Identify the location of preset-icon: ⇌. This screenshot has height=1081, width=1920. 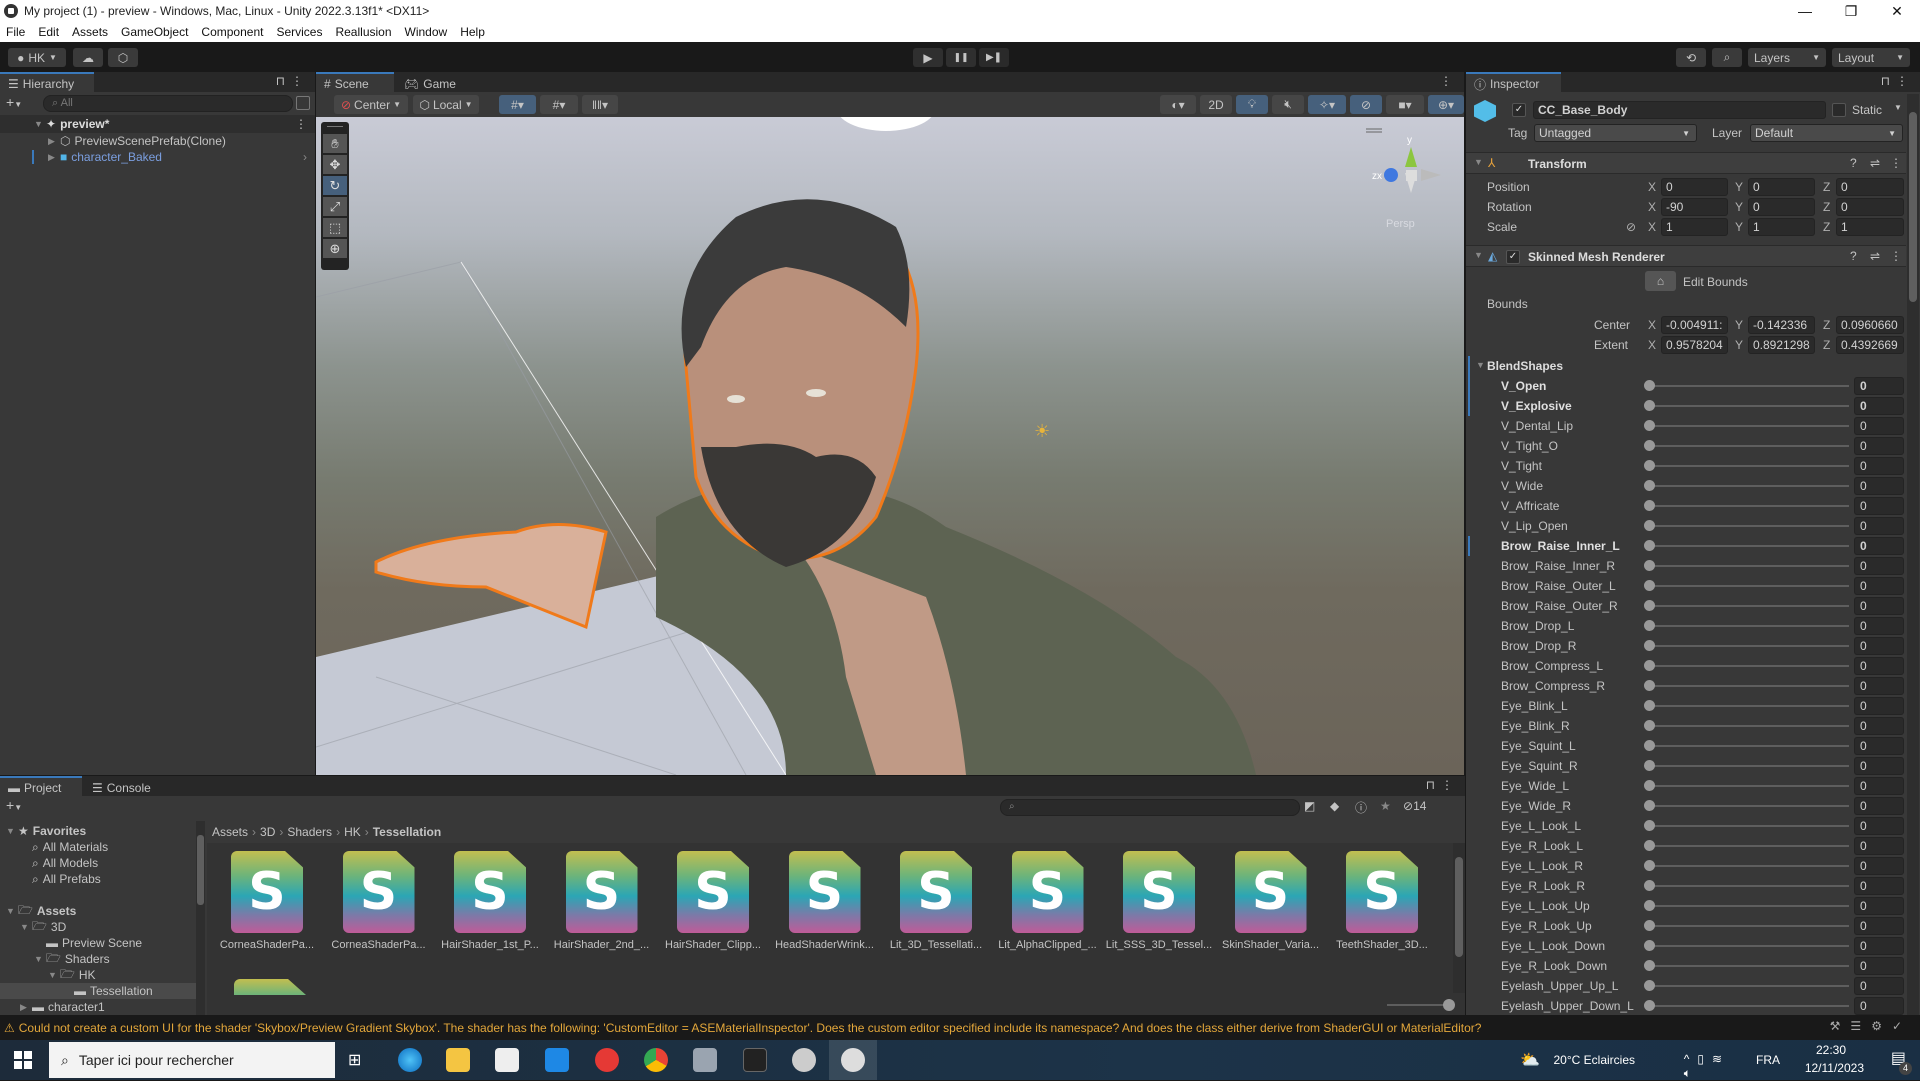
(1875, 256).